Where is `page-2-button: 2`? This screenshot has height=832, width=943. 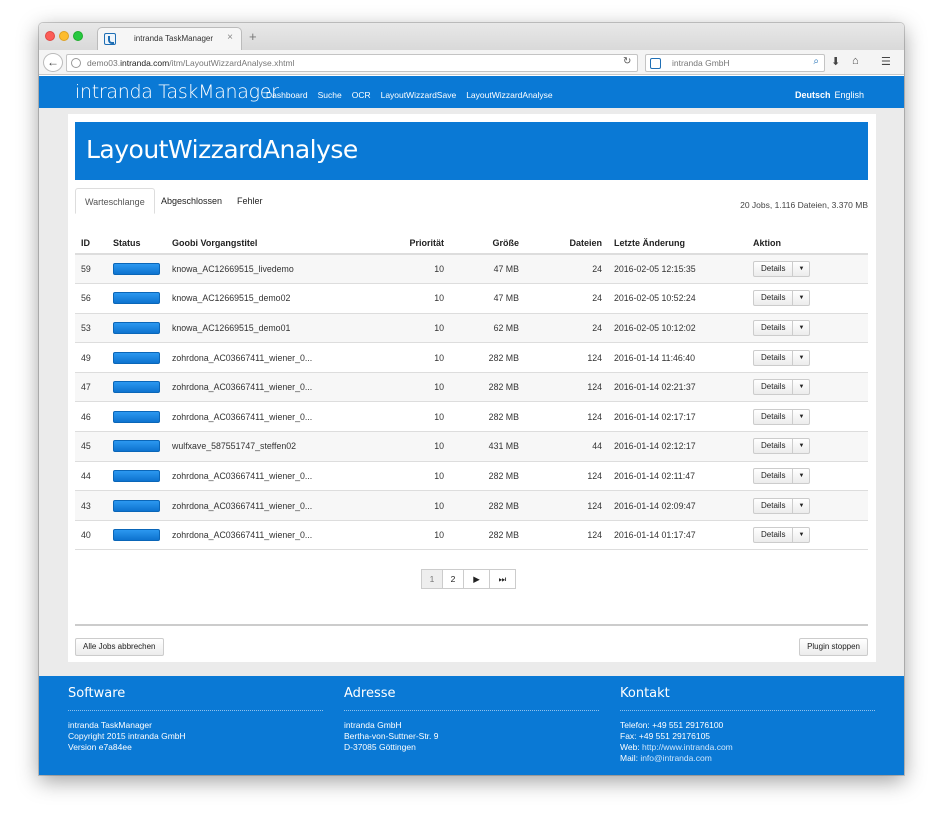 page-2-button: 2 is located at coordinates (453, 579).